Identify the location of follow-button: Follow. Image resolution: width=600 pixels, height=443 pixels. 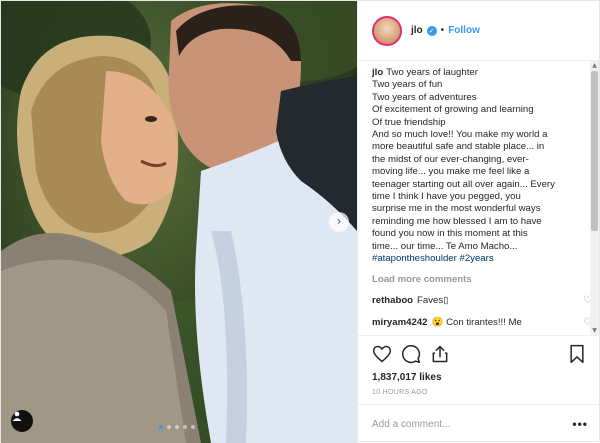
(464, 30).